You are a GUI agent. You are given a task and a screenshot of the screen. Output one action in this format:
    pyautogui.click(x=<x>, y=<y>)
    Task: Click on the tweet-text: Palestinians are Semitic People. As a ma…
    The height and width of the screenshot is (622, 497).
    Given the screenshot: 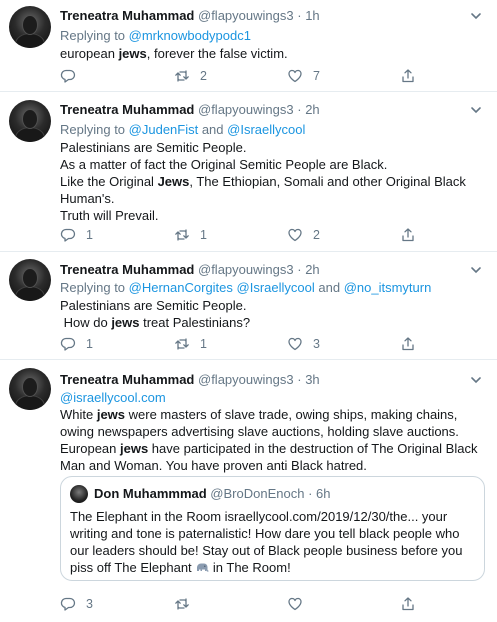 What is the action you would take?
    pyautogui.click(x=272, y=181)
    